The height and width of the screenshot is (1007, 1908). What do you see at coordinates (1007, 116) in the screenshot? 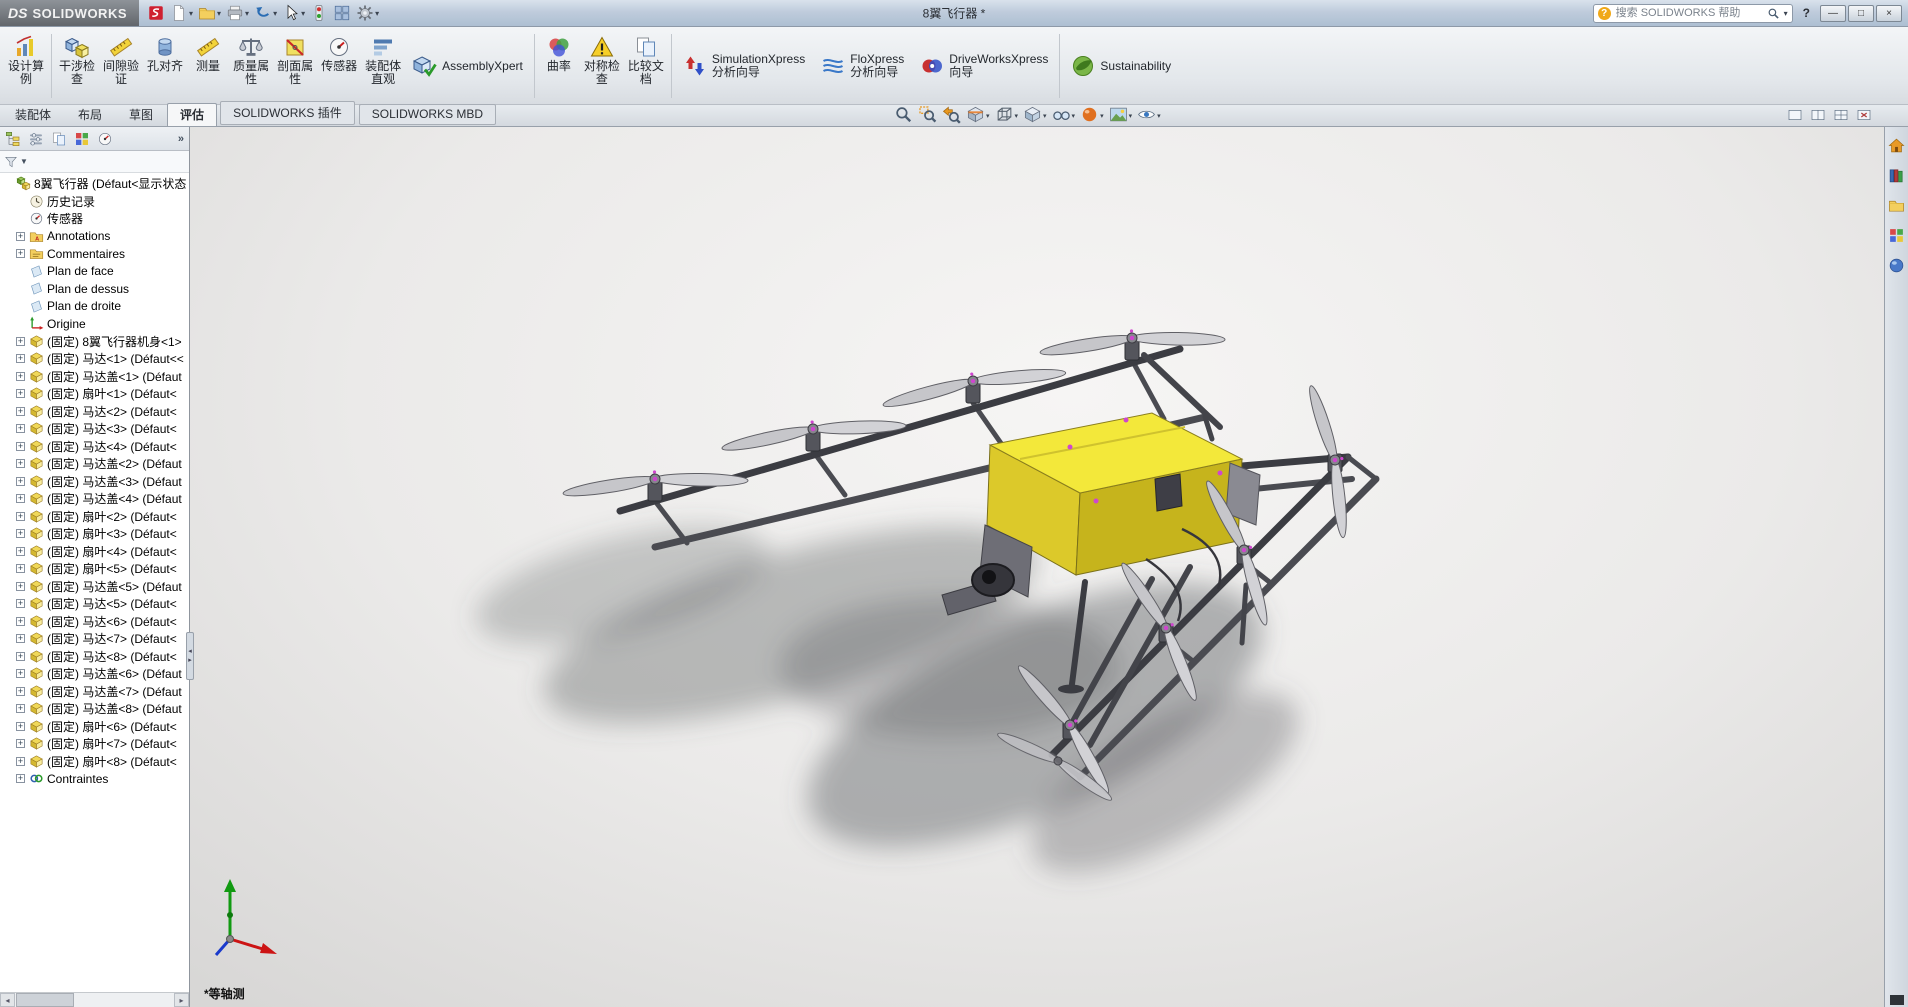
I see `view-orientation-button: ▾` at bounding box center [1007, 116].